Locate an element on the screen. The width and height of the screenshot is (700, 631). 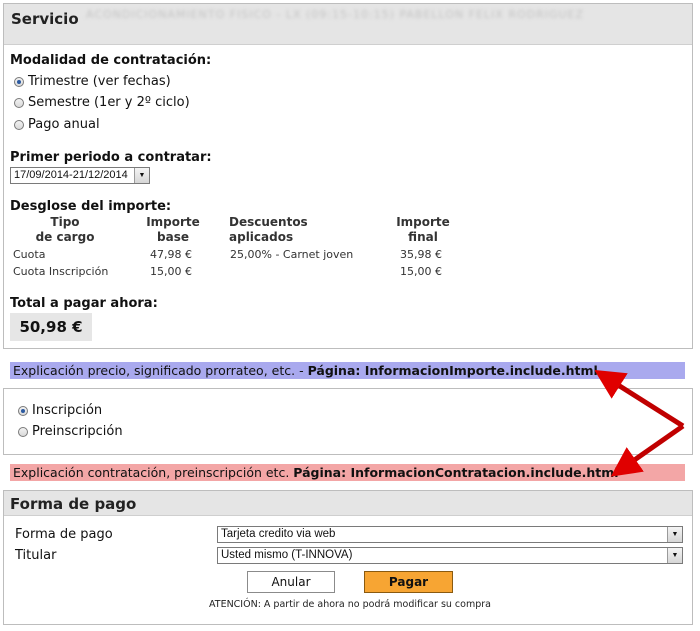
header-tipo-line1: Tipo is located at coordinates (65, 222).